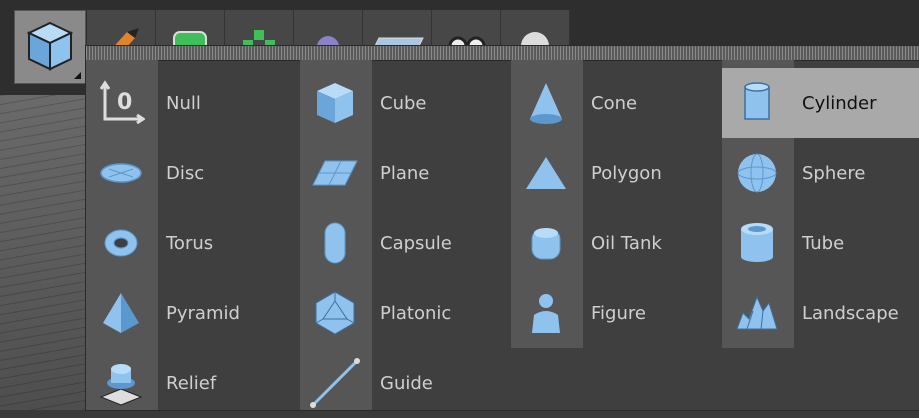 The image size is (919, 418). I want to click on tube-icon, so click(757, 242).